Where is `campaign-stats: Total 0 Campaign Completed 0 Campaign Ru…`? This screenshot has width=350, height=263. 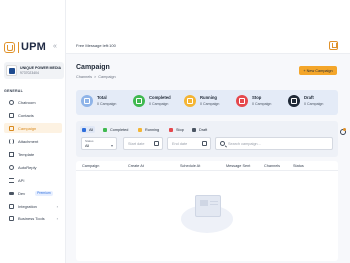 campaign-stats: Total 0 Campaign Completed 0 Campaign Ru… is located at coordinates (207, 102).